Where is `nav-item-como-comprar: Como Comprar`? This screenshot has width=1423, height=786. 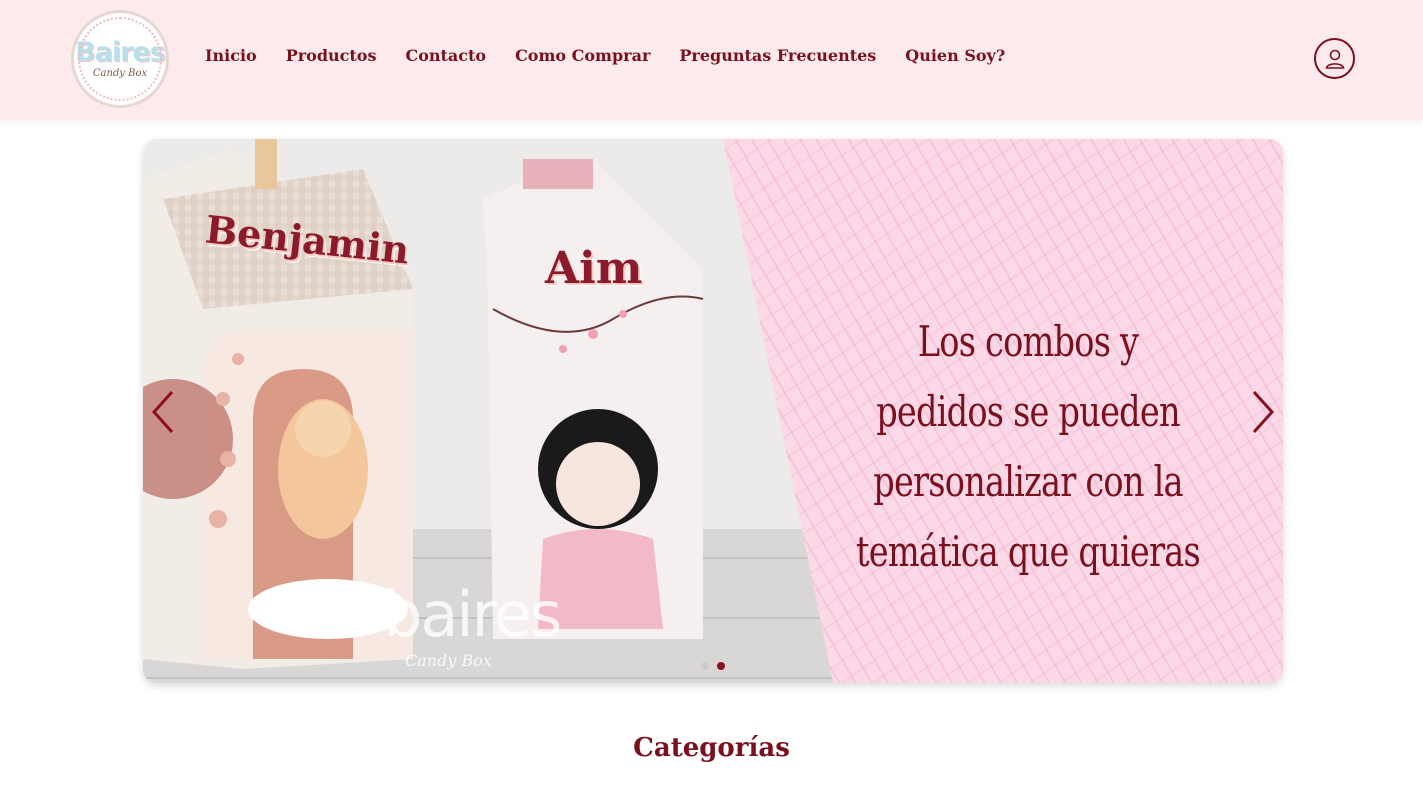 nav-item-como-comprar: Como Comprar is located at coordinates (582, 55).